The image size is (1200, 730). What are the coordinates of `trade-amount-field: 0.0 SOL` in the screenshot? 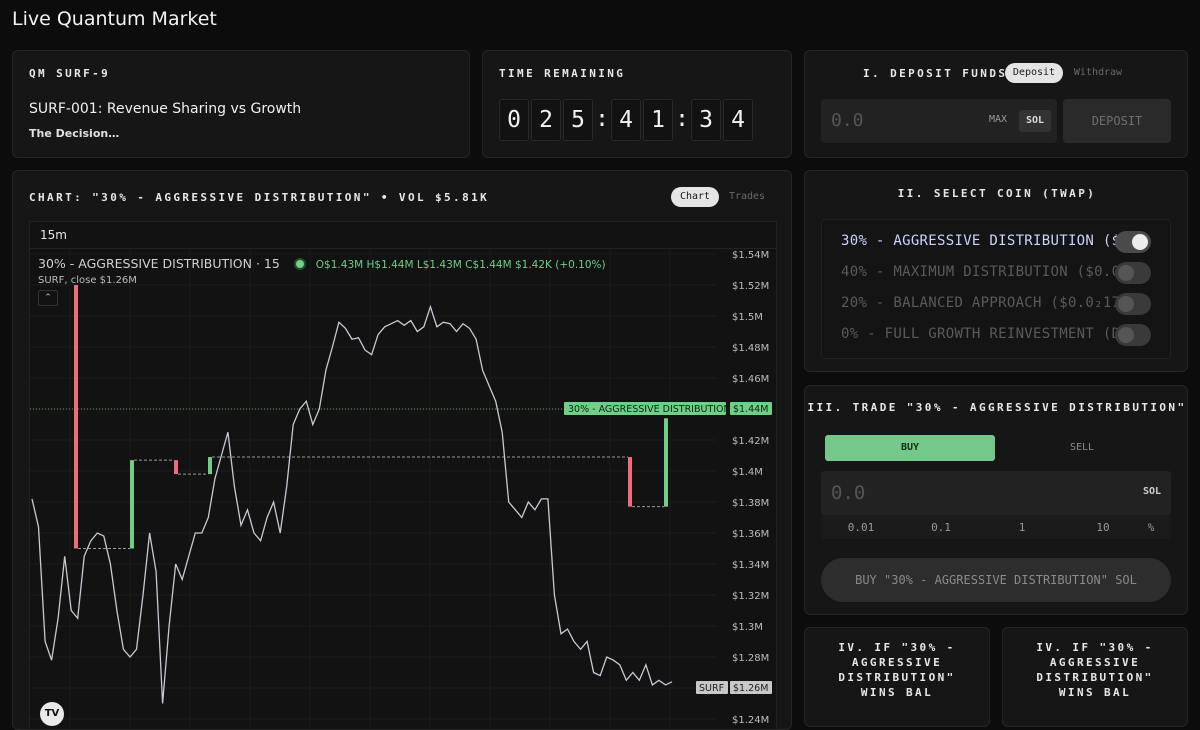 It's located at (996, 493).